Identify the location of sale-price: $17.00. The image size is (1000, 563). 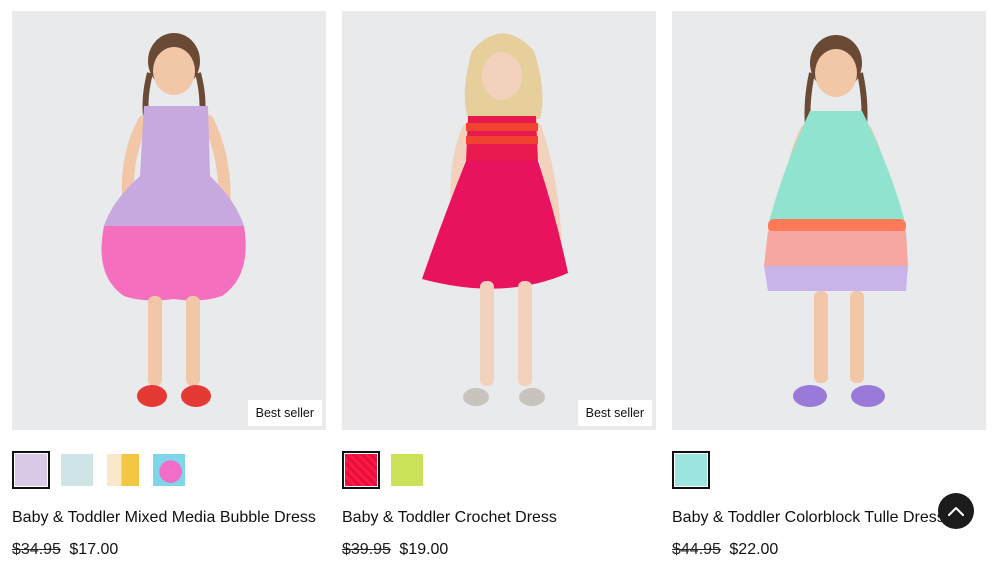
(94, 549).